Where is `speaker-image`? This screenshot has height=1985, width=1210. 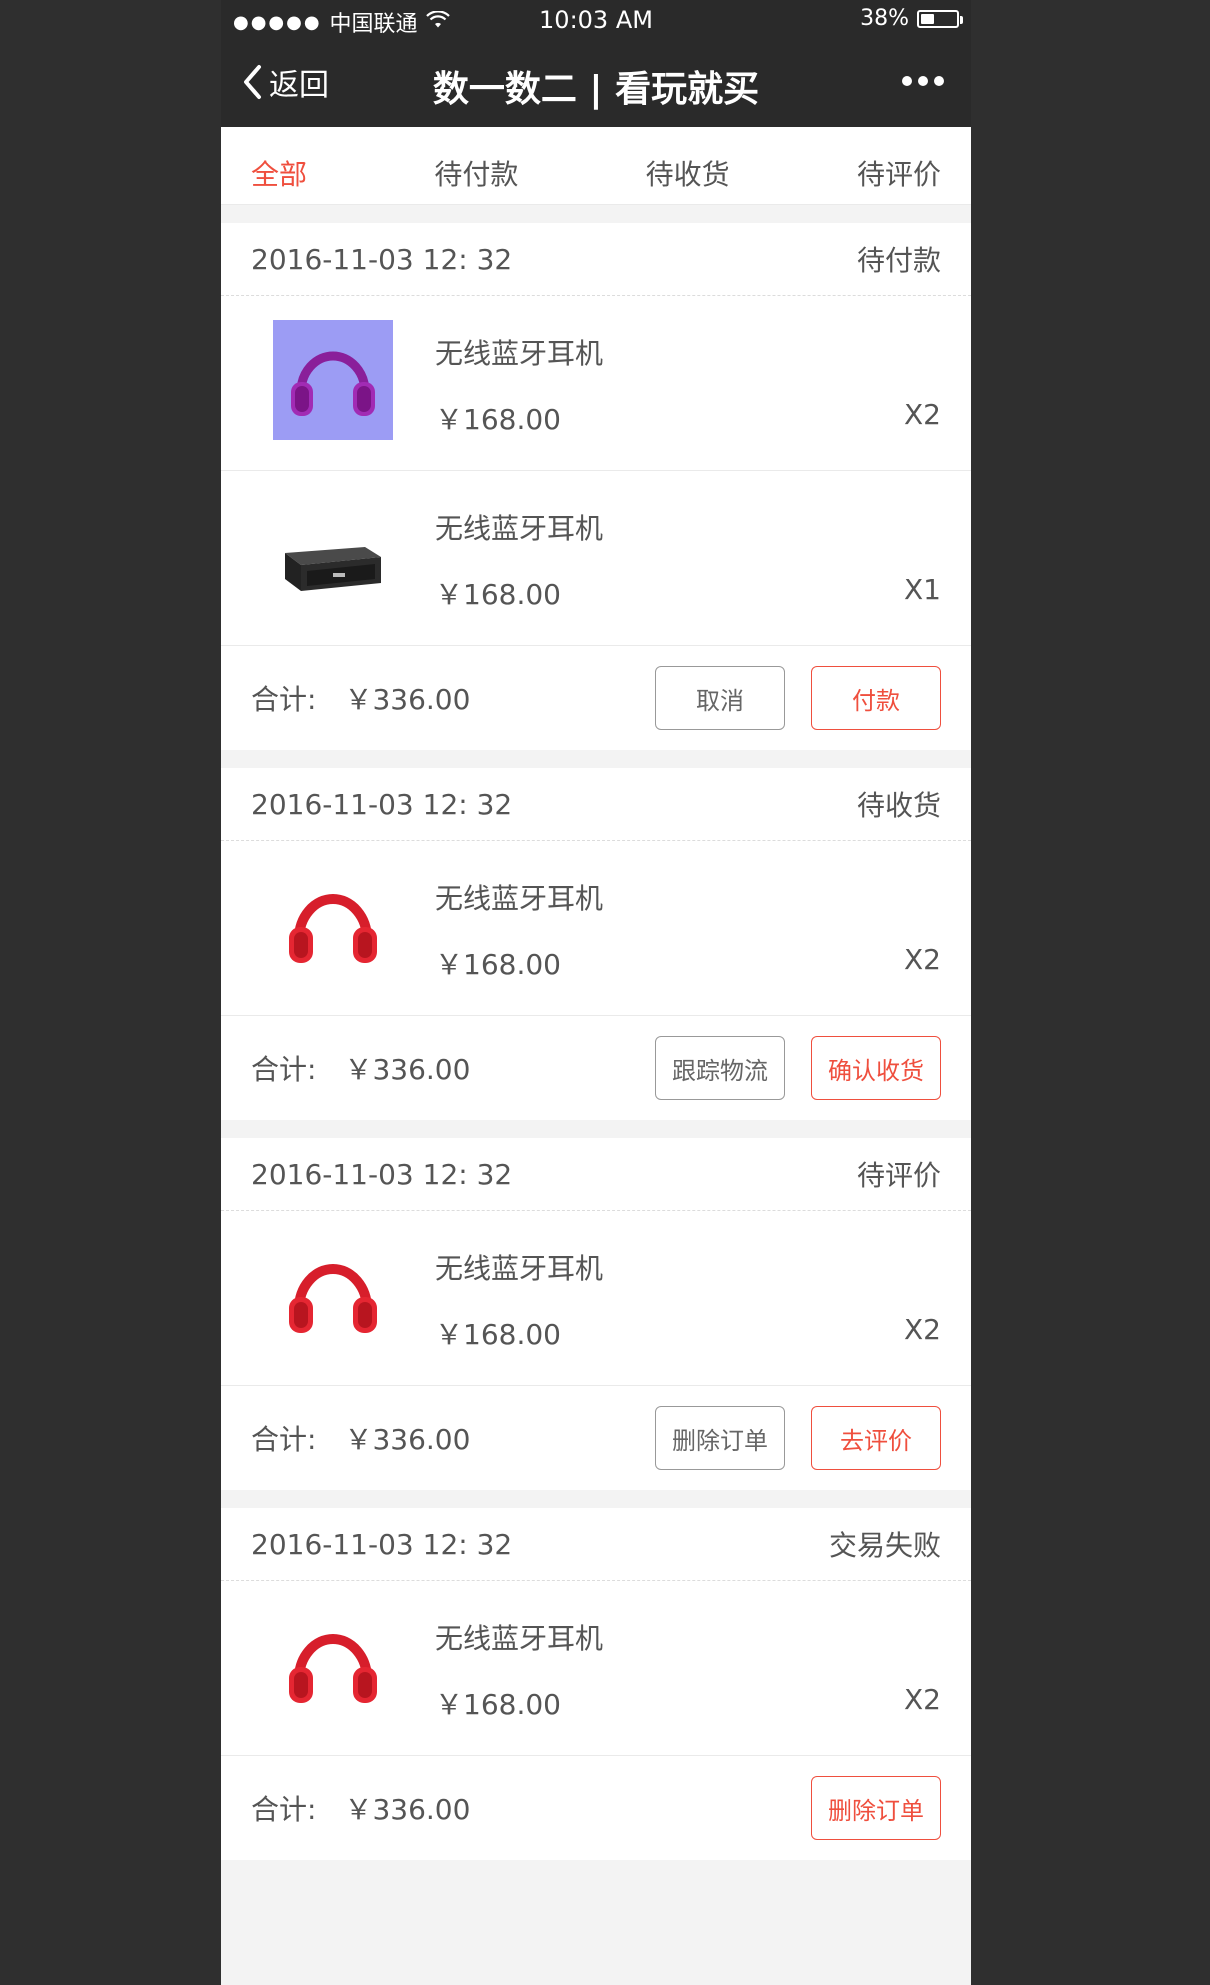
speaker-image is located at coordinates (333, 555).